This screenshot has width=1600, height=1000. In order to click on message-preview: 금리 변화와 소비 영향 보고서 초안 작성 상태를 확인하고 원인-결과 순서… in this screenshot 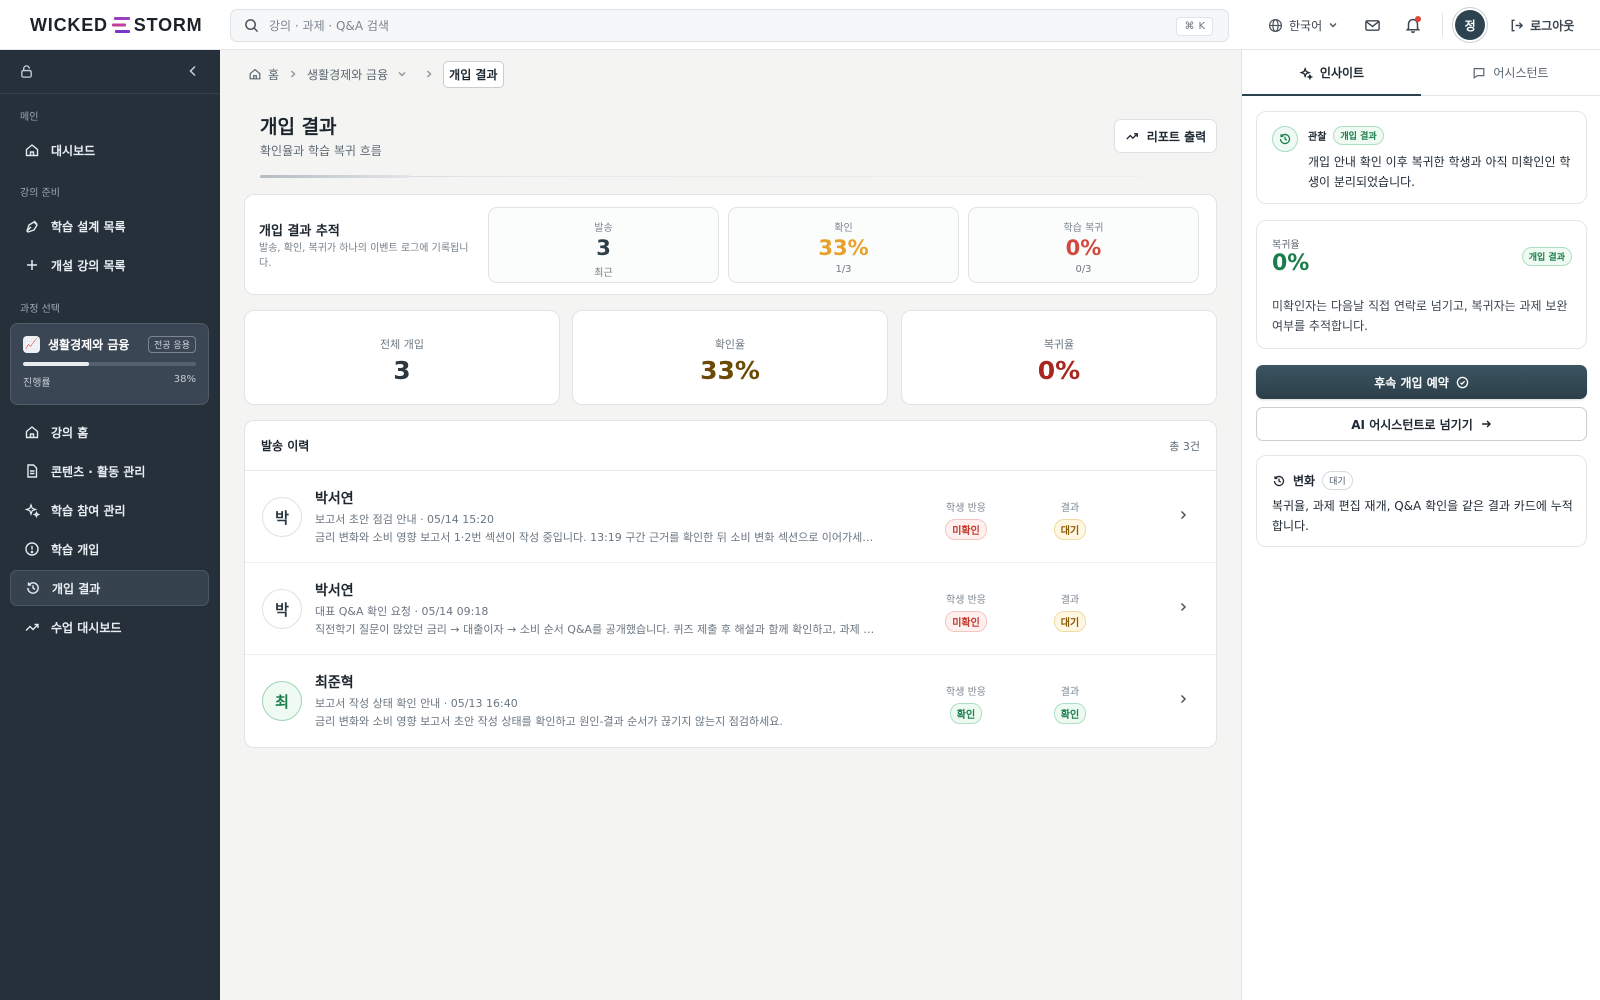, I will do `click(549, 721)`.